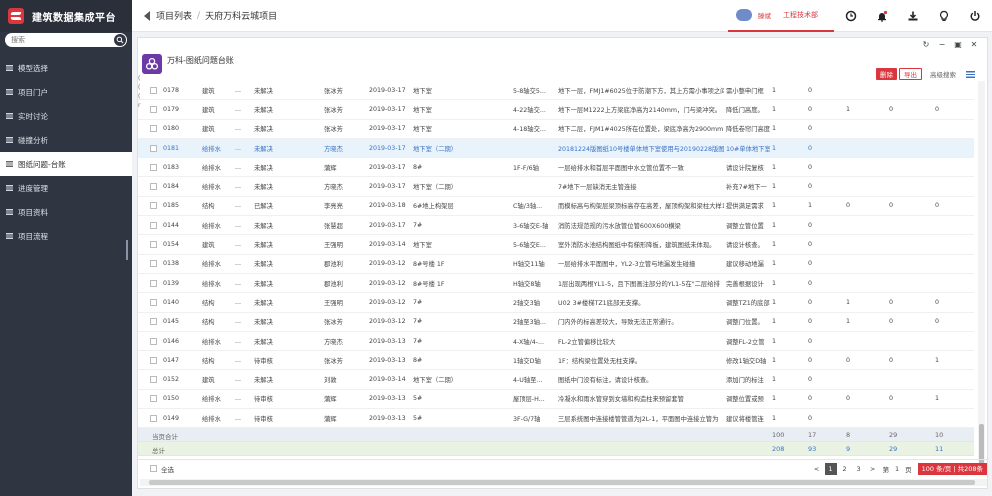 This screenshot has height=496, width=992. What do you see at coordinates (162, 469) in the screenshot?
I see `select-all: 全选` at bounding box center [162, 469].